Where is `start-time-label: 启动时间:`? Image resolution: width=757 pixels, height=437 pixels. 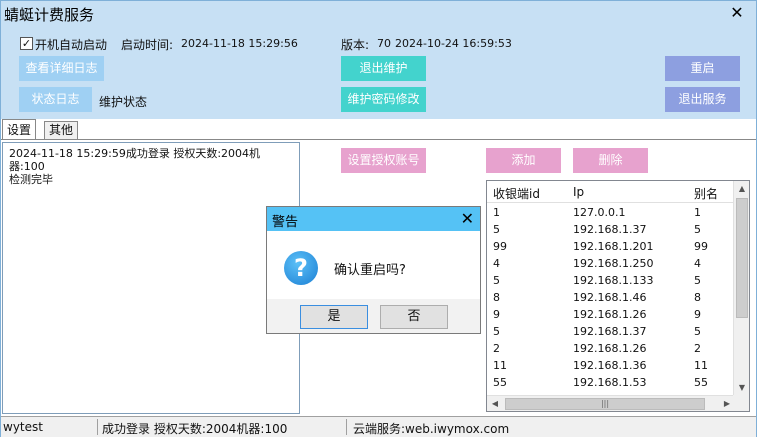 start-time-label: 启动时间: is located at coordinates (147, 45).